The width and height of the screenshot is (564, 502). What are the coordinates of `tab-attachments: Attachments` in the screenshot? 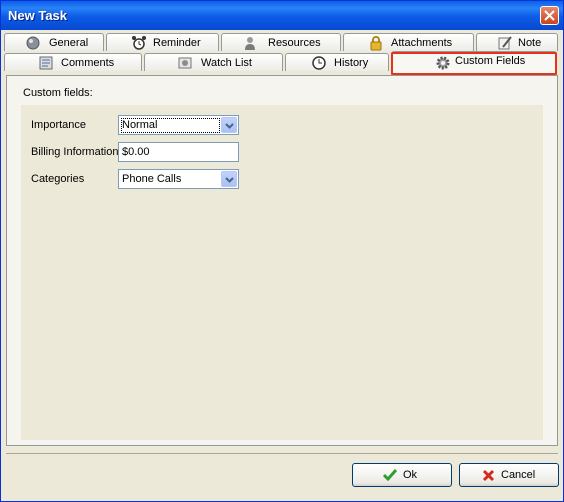 It's located at (408, 42).